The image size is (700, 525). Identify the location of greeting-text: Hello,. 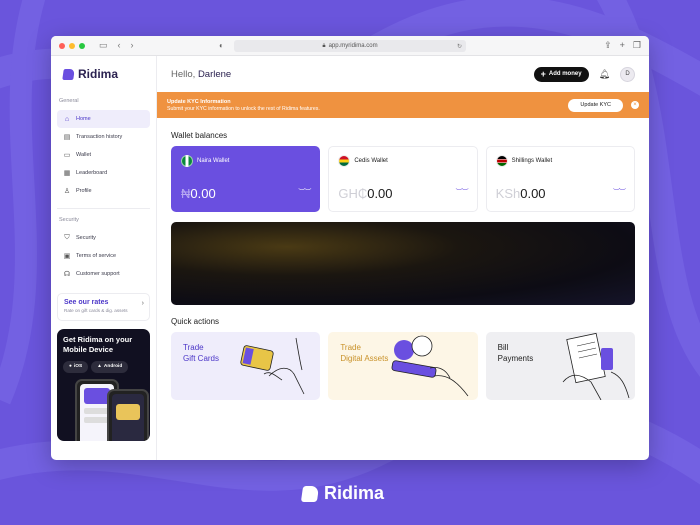
(183, 74).